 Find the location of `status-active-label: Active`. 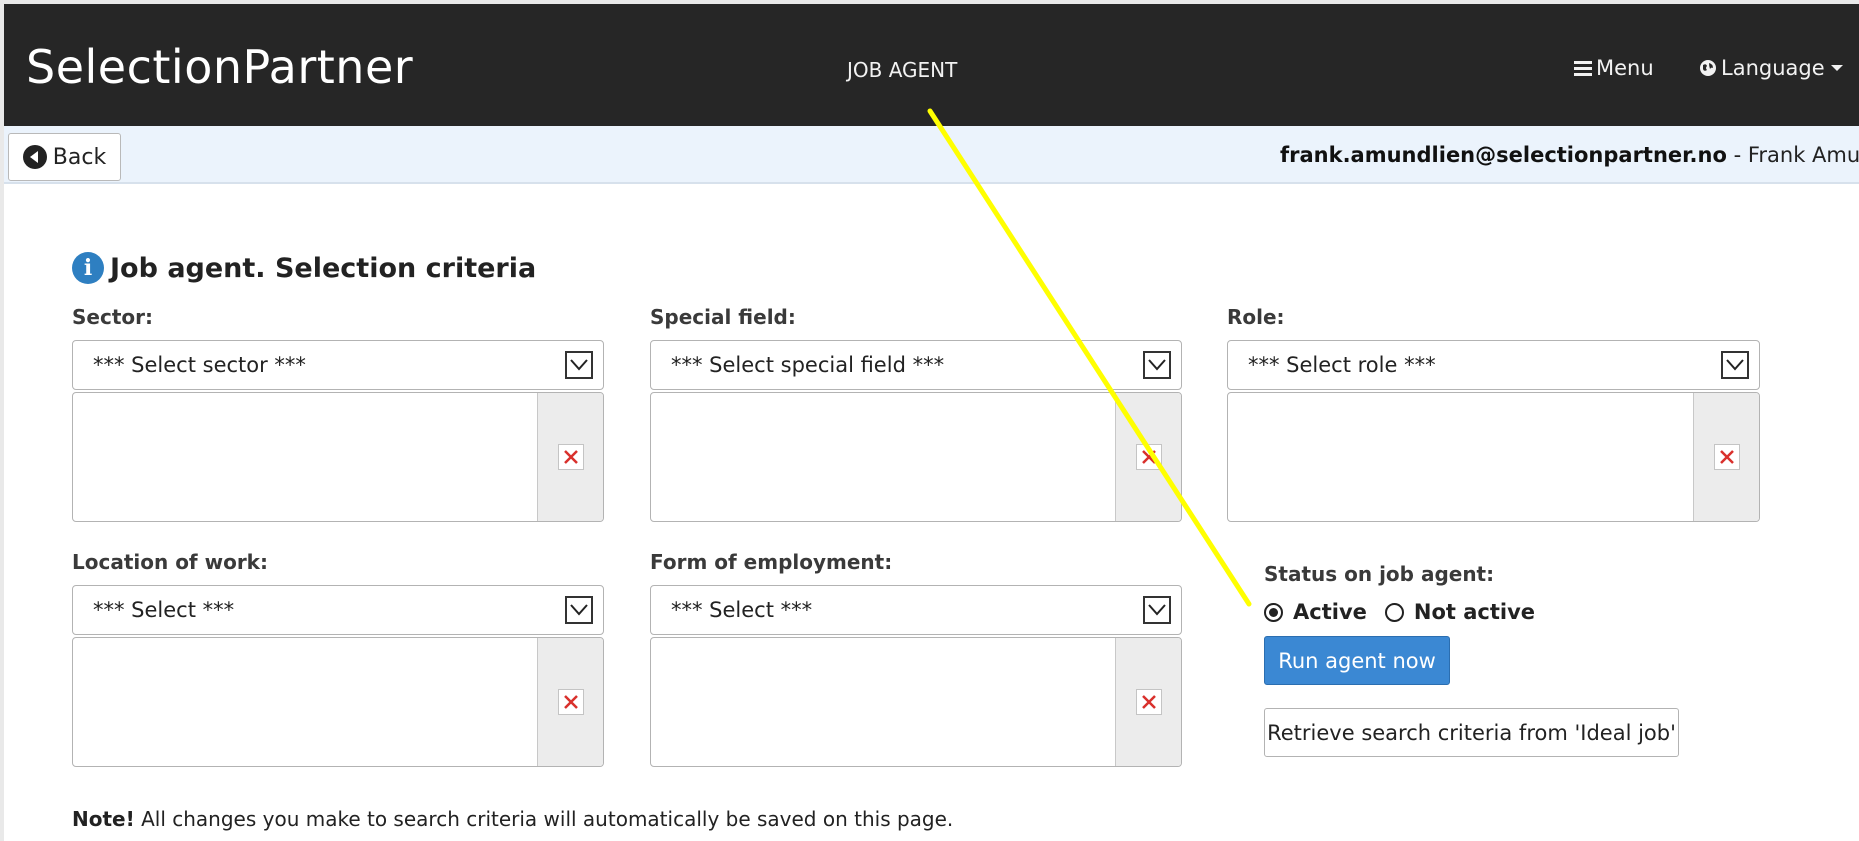

status-active-label: Active is located at coordinates (1330, 612).